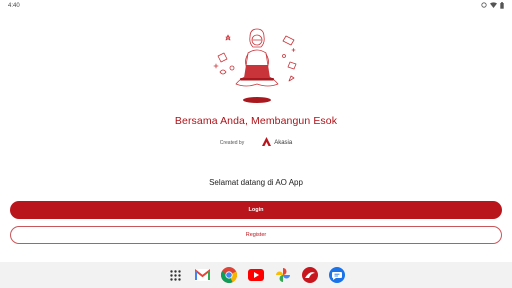  I want to click on status-bar: 4:40, so click(256, 6).